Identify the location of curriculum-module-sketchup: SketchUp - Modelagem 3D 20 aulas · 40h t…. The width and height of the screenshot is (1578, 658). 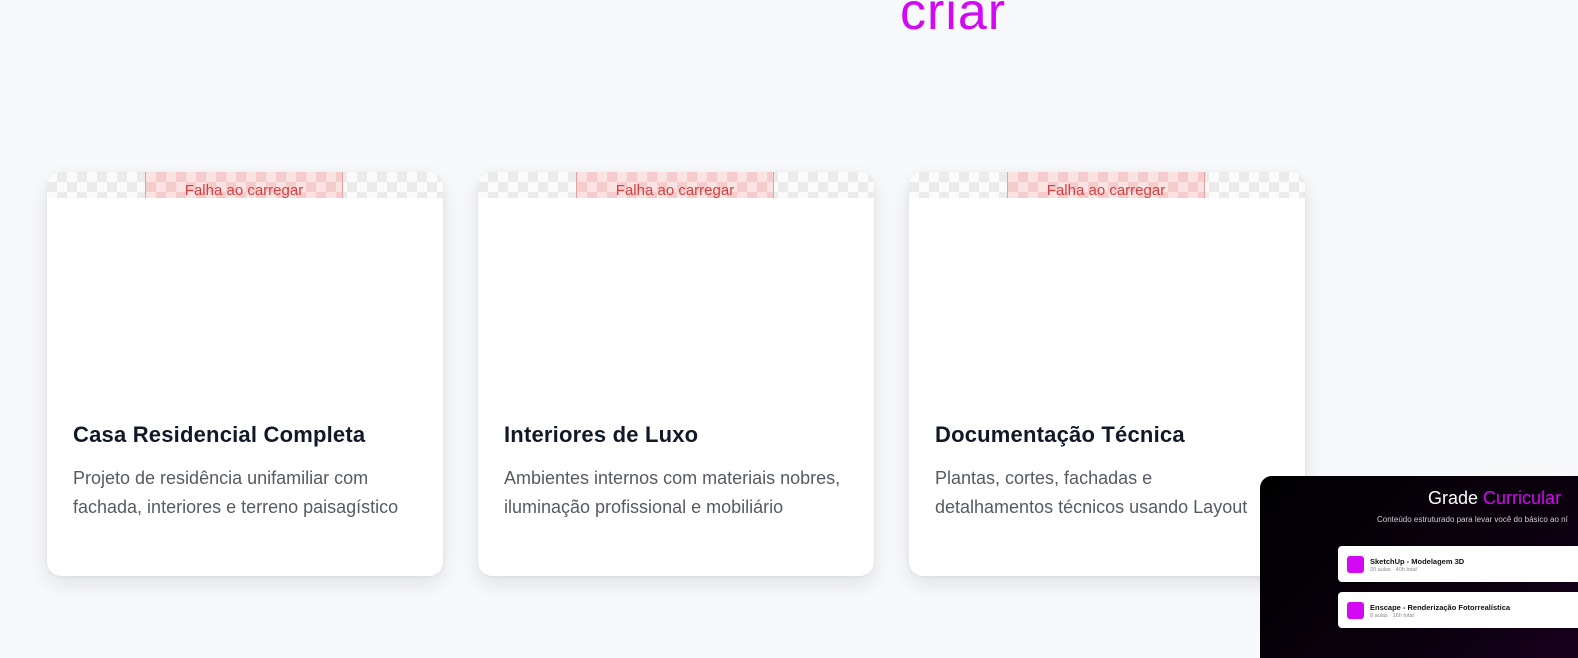
(1458, 564).